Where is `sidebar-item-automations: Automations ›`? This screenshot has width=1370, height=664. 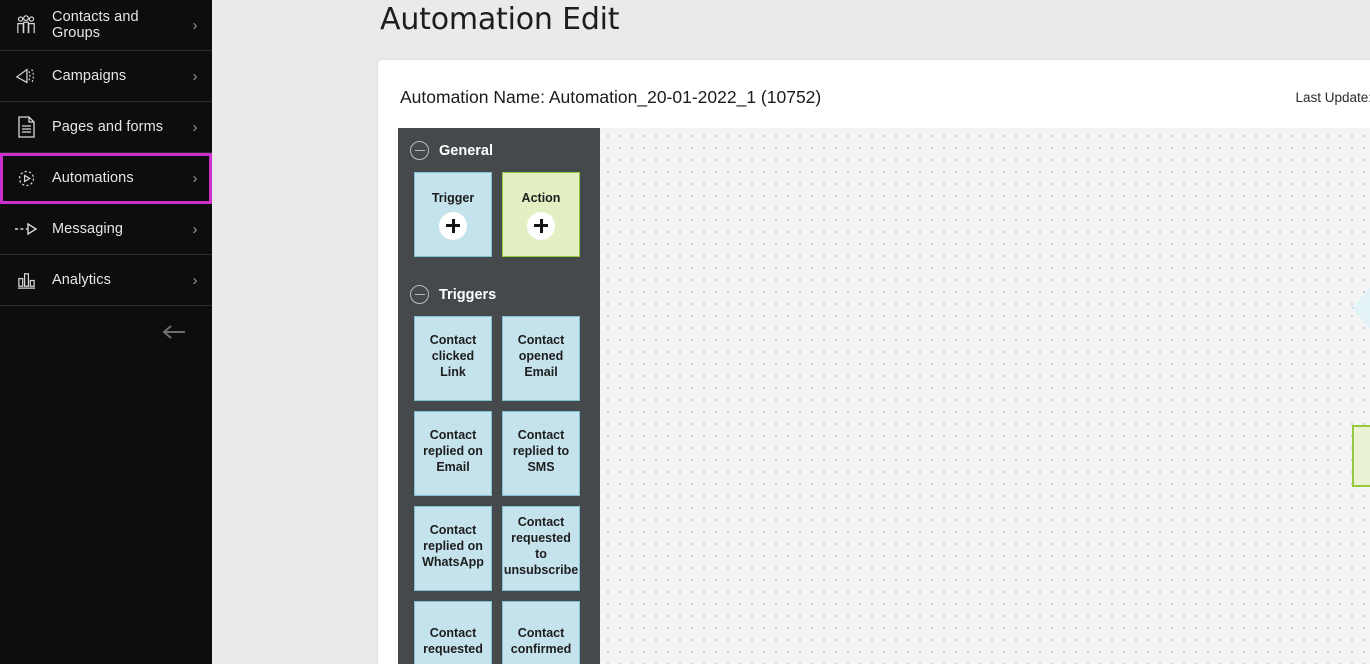
sidebar-item-automations: Automations › is located at coordinates (106, 178).